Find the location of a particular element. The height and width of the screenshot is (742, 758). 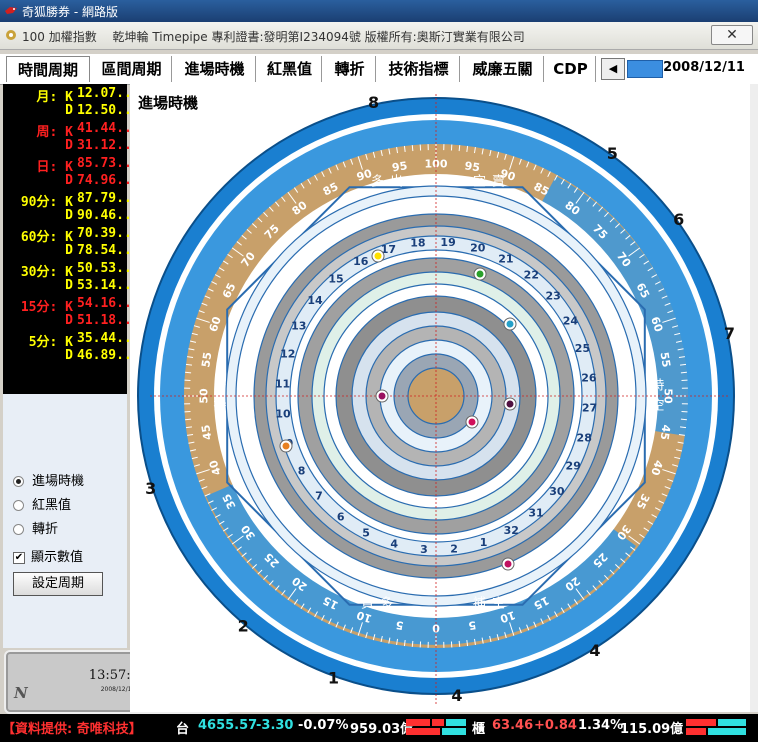

hour-label: 12 is located at coordinates (287, 354).